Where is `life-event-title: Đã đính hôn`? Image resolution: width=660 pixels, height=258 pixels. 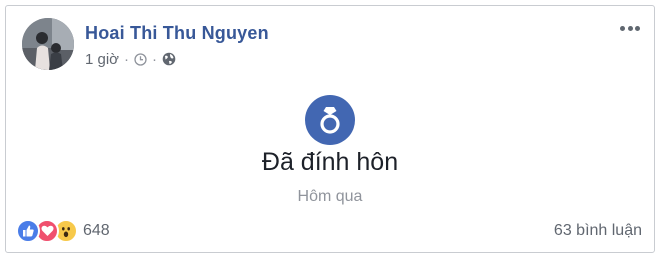 life-event-title: Đã đính hôn is located at coordinates (330, 162).